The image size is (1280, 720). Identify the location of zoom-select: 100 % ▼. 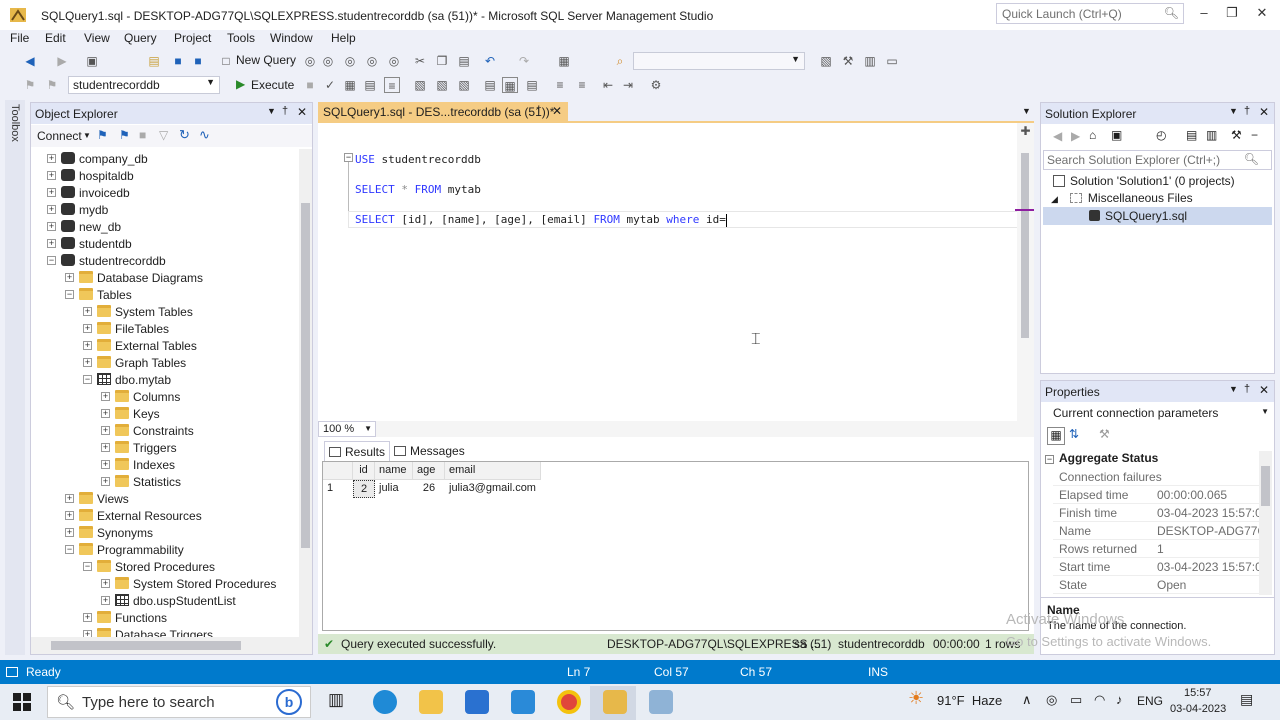
(347, 429).